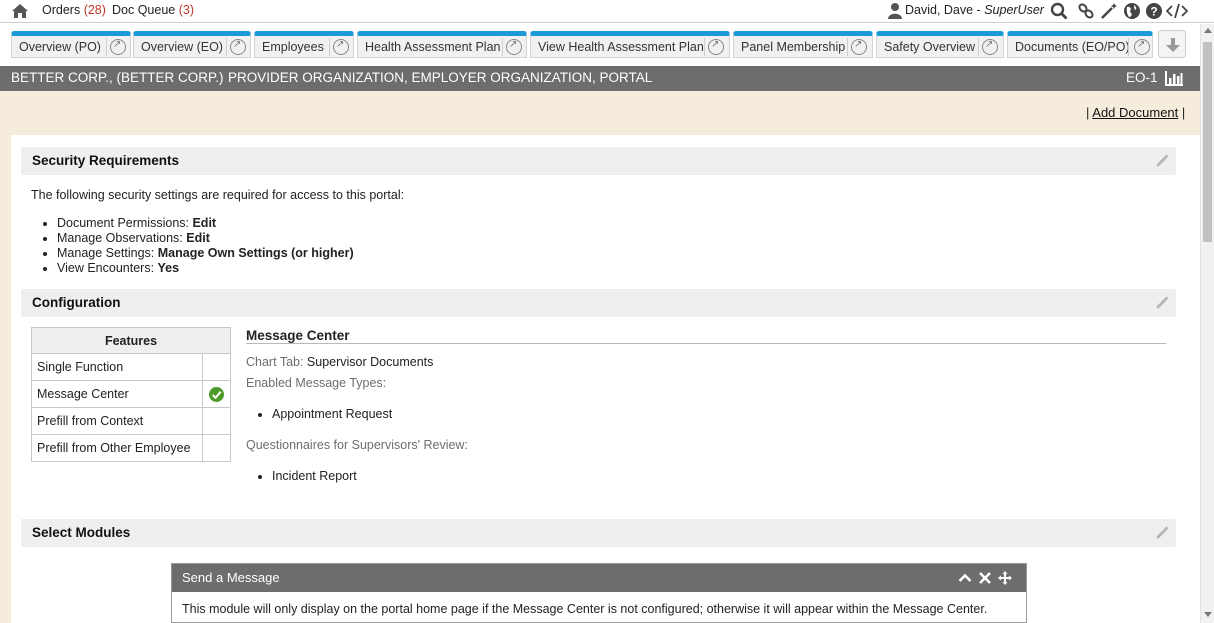  Describe the element at coordinates (1132, 11) in the screenshot. I see `globe-icon` at that location.